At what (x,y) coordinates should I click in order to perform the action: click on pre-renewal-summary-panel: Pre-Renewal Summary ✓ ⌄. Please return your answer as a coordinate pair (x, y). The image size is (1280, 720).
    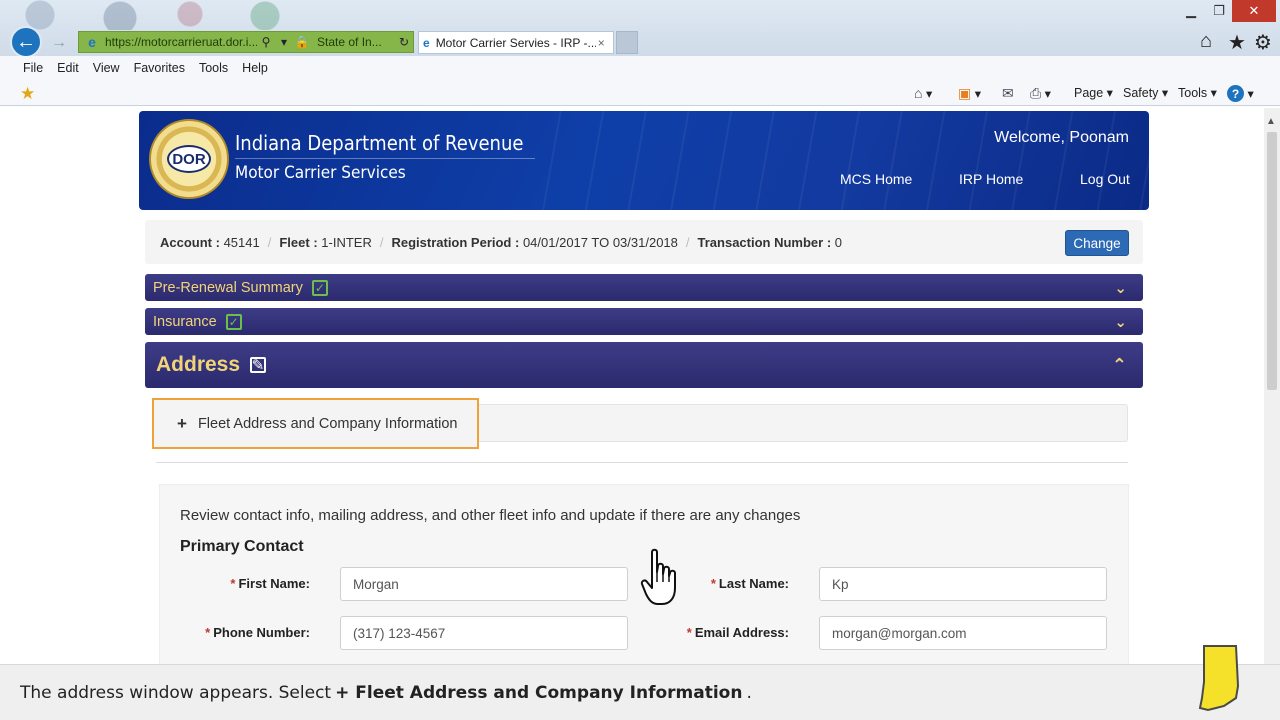
    Looking at the image, I should click on (644, 287).